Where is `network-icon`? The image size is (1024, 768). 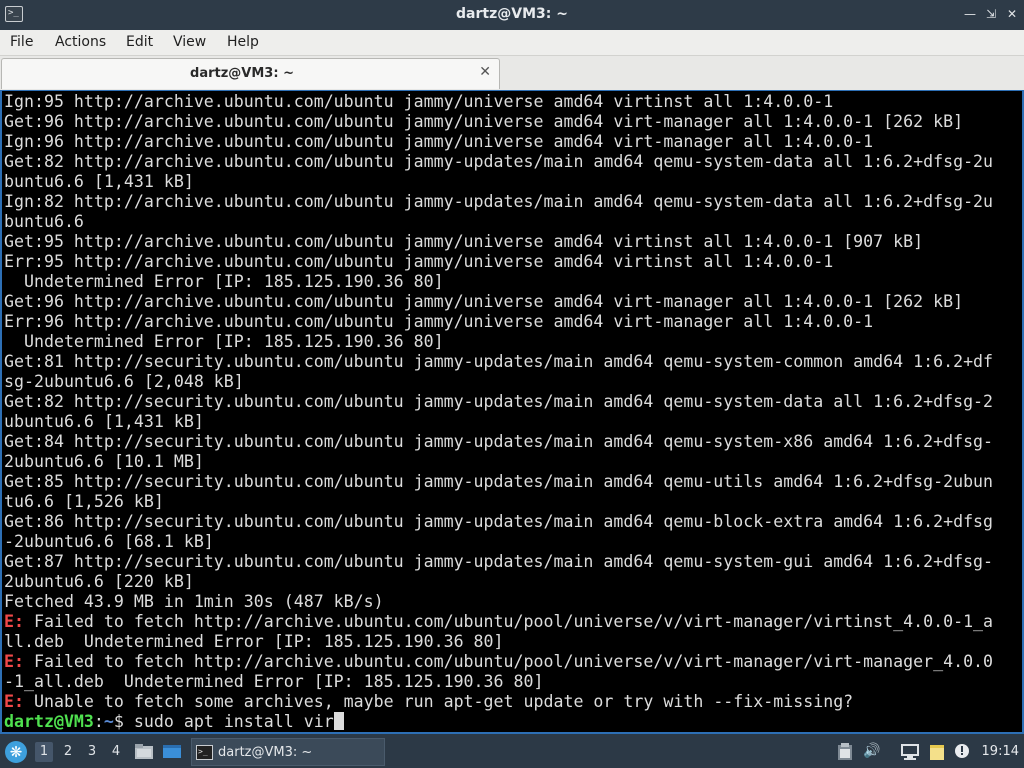
network-icon is located at coordinates (910, 752).